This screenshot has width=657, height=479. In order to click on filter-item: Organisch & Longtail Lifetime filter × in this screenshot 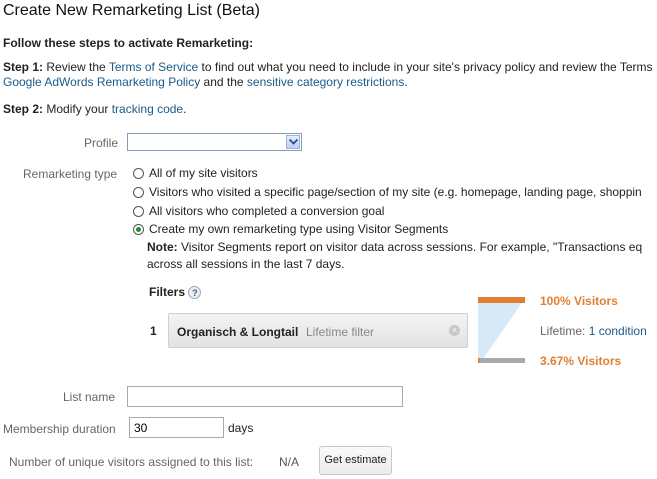, I will do `click(318, 330)`.